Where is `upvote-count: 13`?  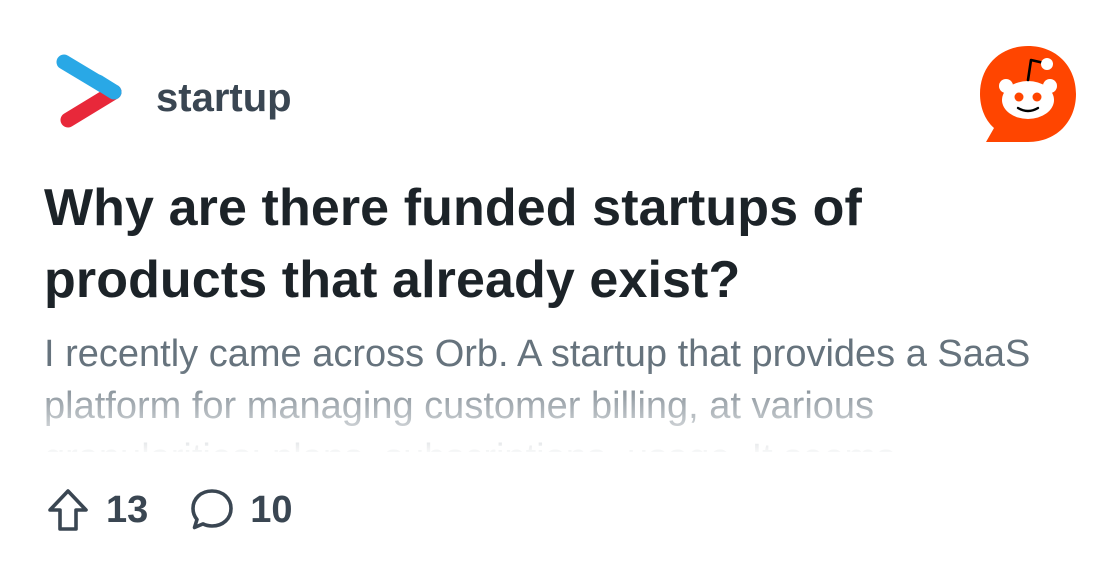
upvote-count: 13 is located at coordinates (127, 510).